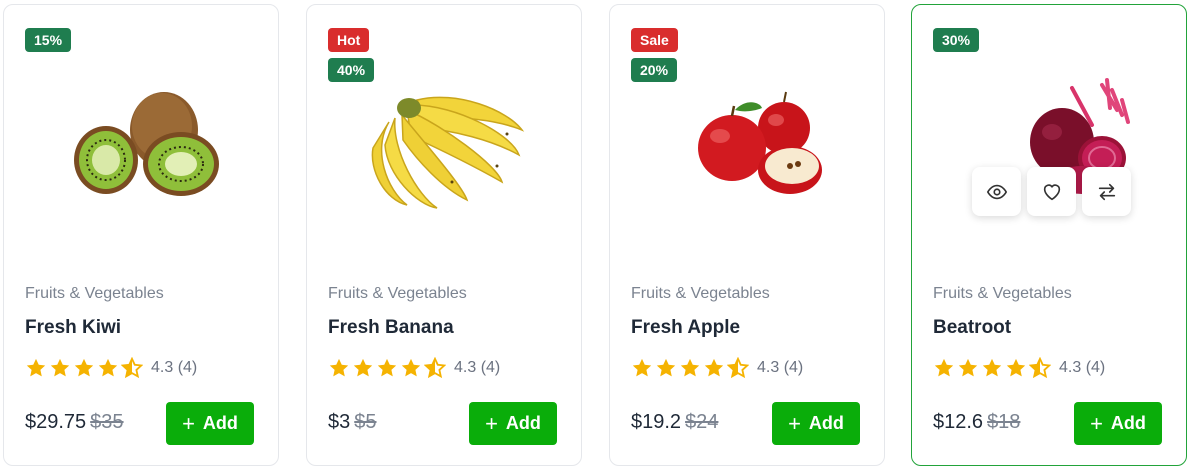 The height and width of the screenshot is (467, 1189). What do you see at coordinates (656, 422) in the screenshot?
I see `current-price: $19.2` at bounding box center [656, 422].